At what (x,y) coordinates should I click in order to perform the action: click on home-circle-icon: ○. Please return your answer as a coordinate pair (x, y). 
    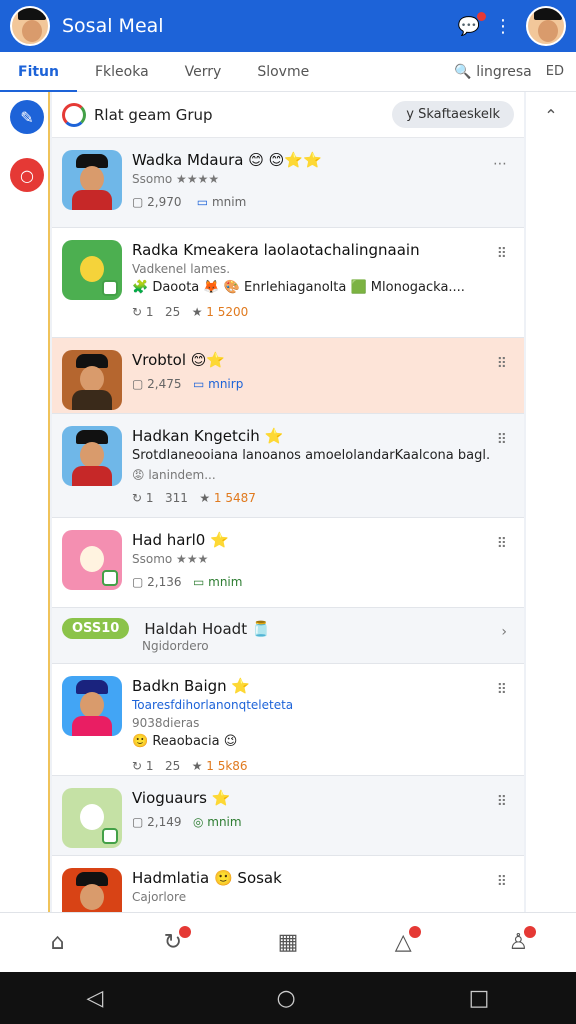
    Looking at the image, I should click on (285, 998).